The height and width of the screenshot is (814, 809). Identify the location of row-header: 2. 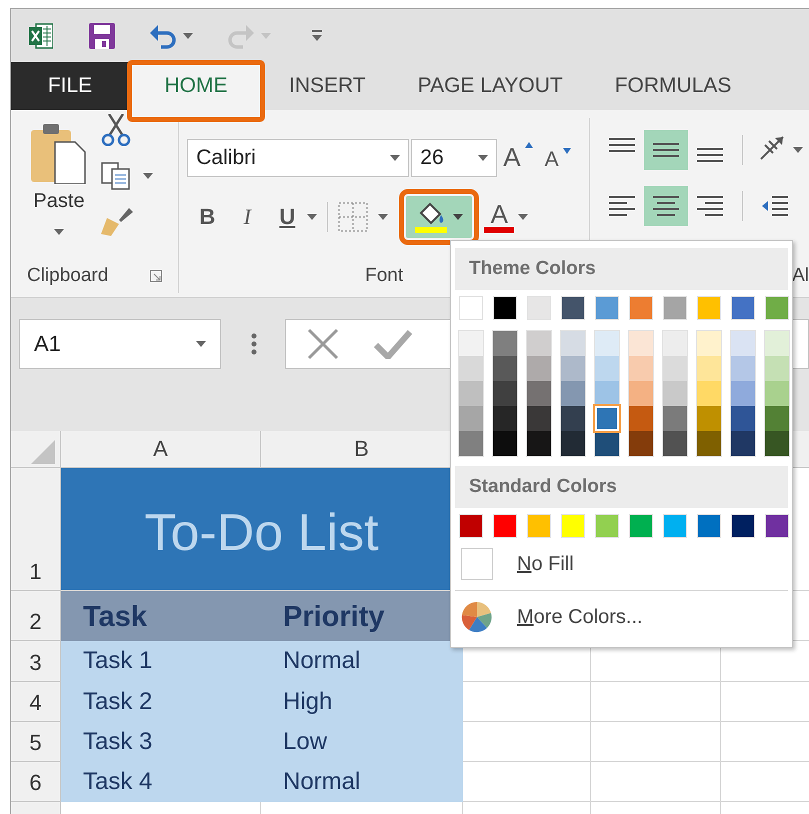
(36, 616).